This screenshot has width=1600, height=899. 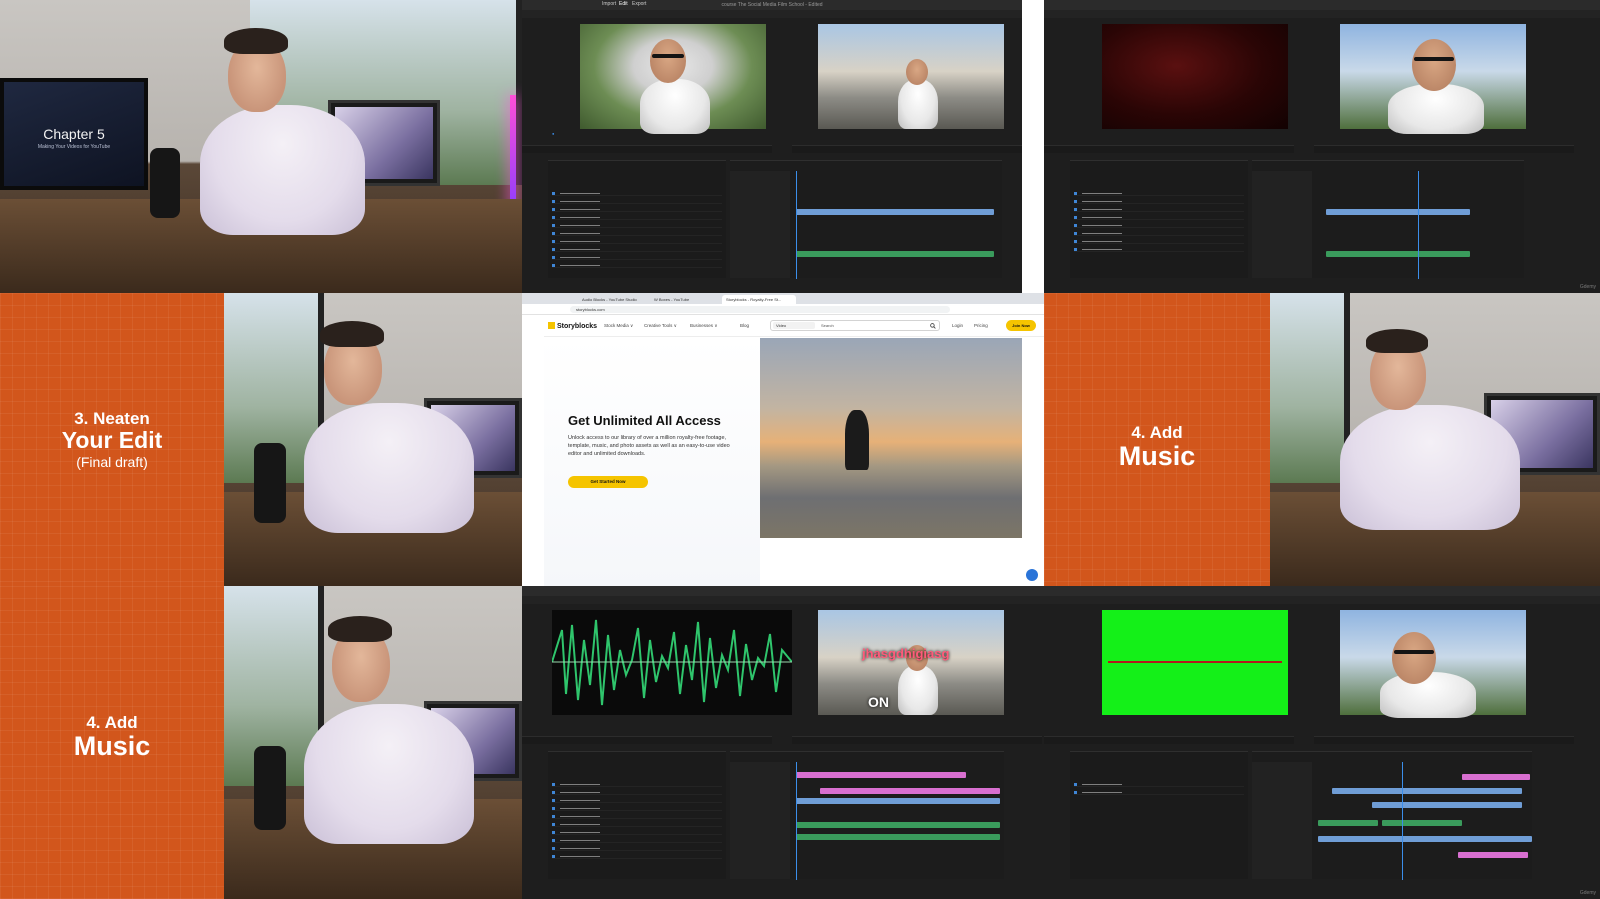 I want to click on runner-figure, so click(x=857, y=440).